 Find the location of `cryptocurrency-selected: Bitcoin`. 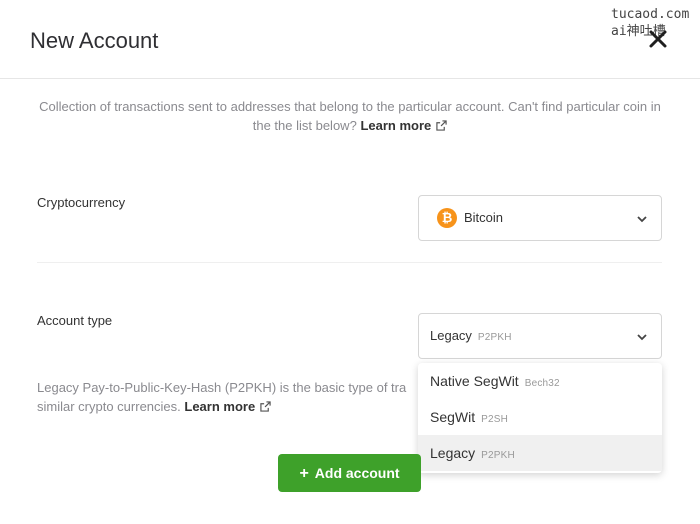

cryptocurrency-selected: Bitcoin is located at coordinates (484, 217).